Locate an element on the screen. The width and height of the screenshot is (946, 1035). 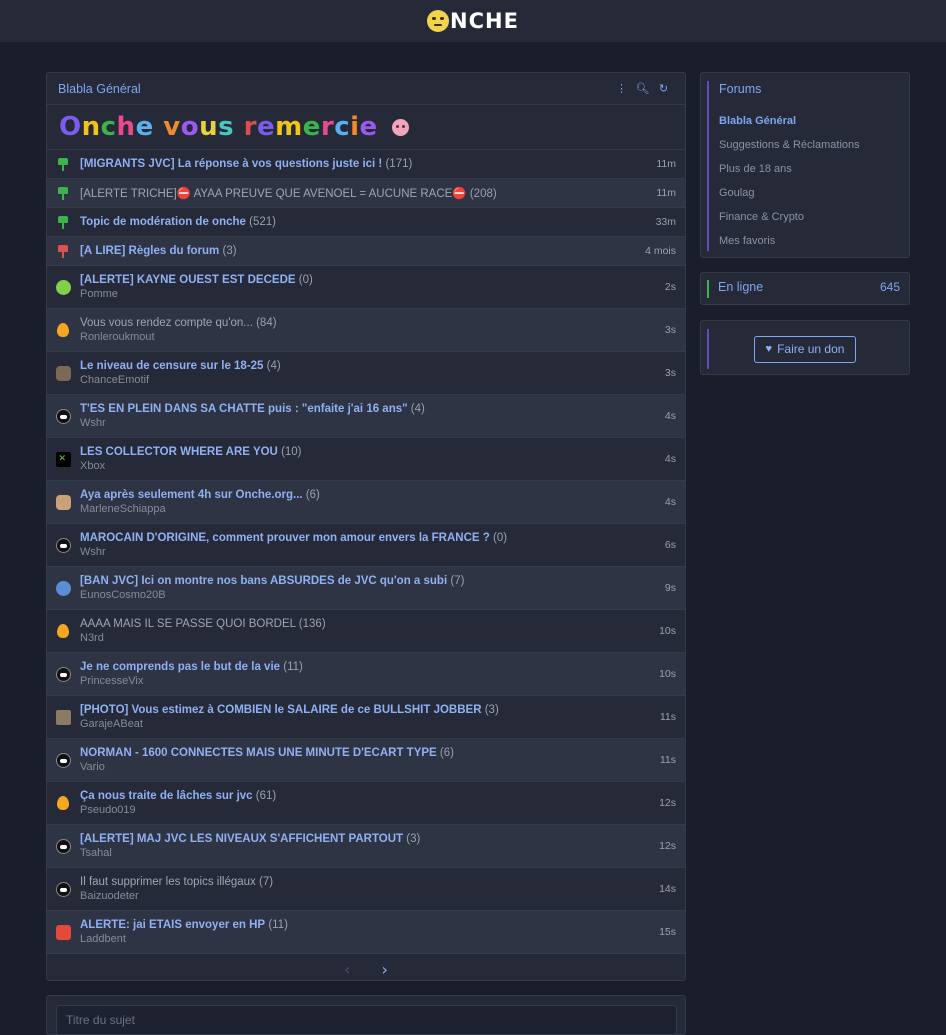
topic-author: N3rd is located at coordinates (365, 638).